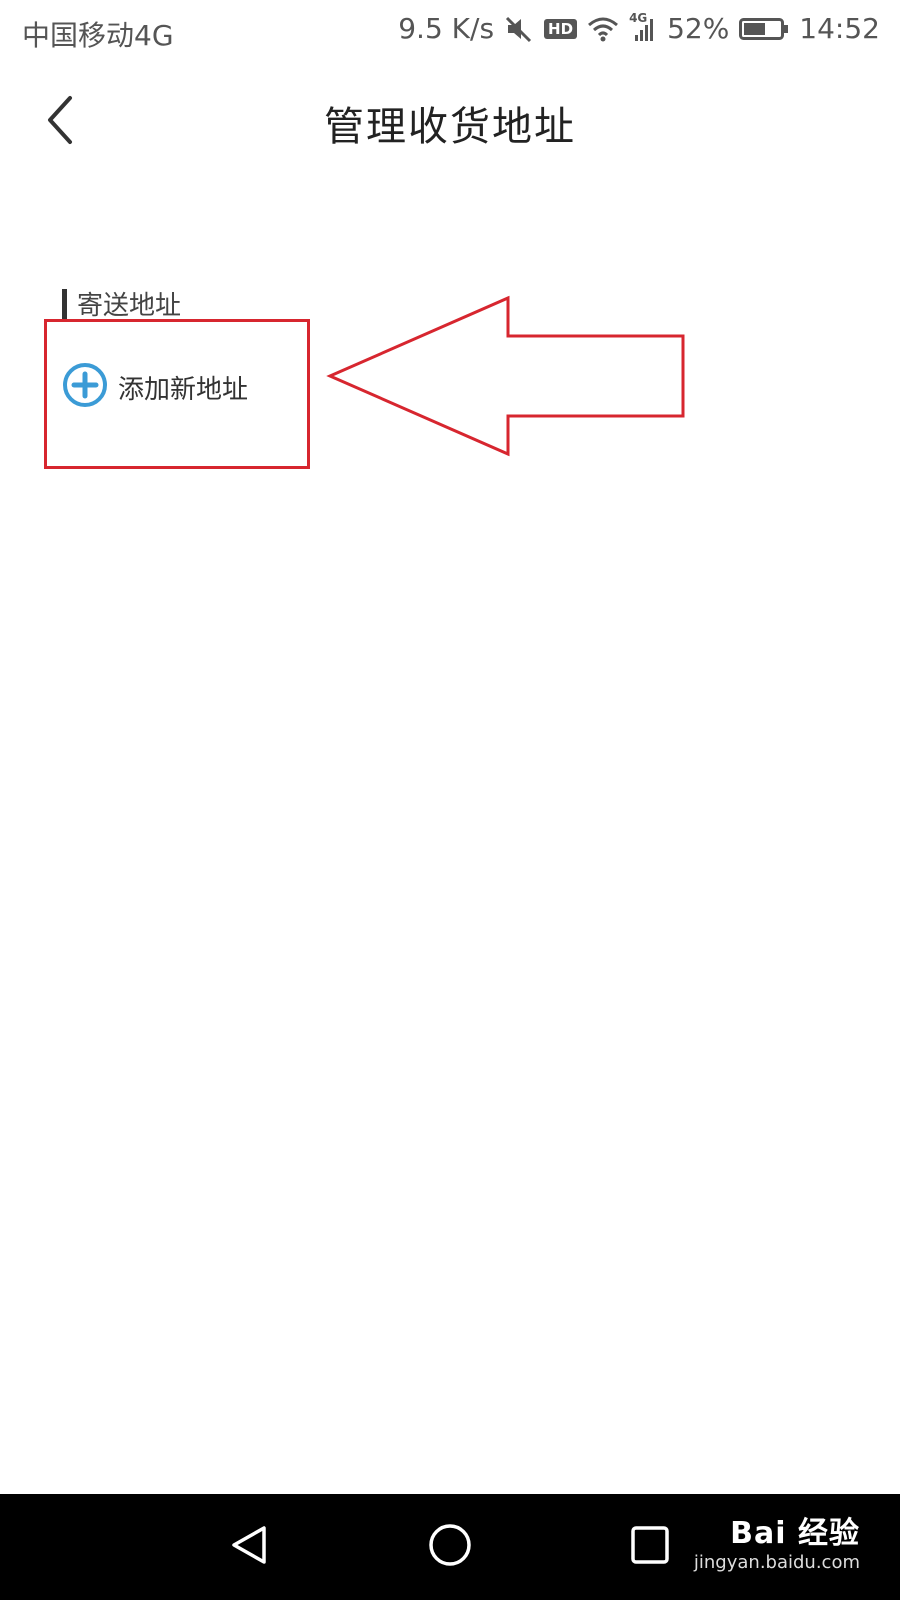 The width and height of the screenshot is (900, 1600). I want to click on add-address-button: 添加新地址, so click(155, 387).